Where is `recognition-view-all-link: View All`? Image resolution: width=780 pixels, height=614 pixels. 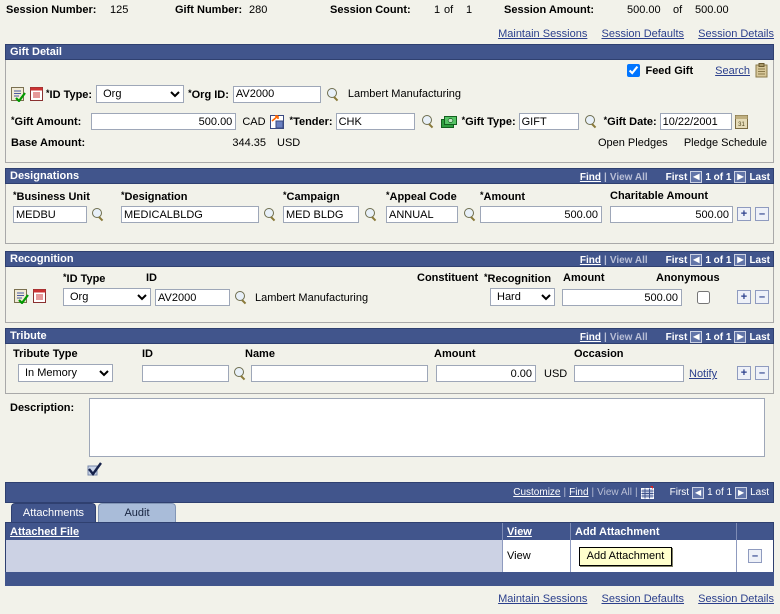 recognition-view-all-link: View All is located at coordinates (629, 260).